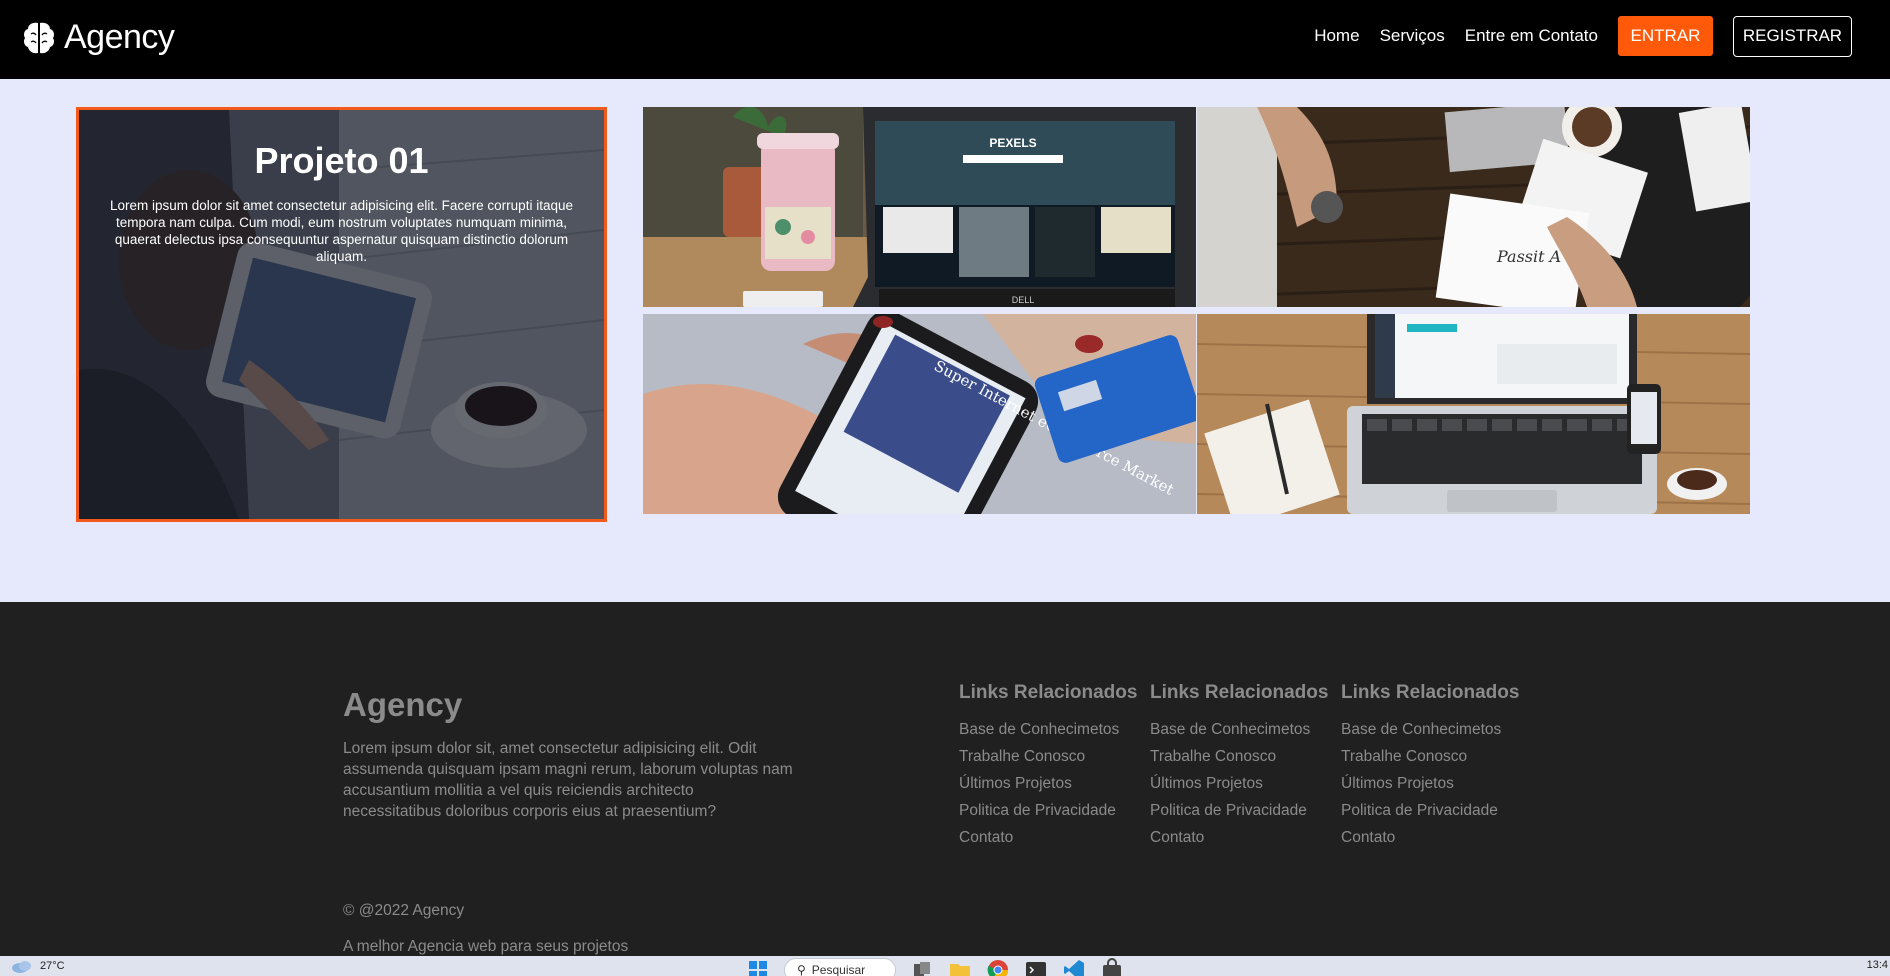  I want to click on brand-logo: Agency, so click(98, 37).